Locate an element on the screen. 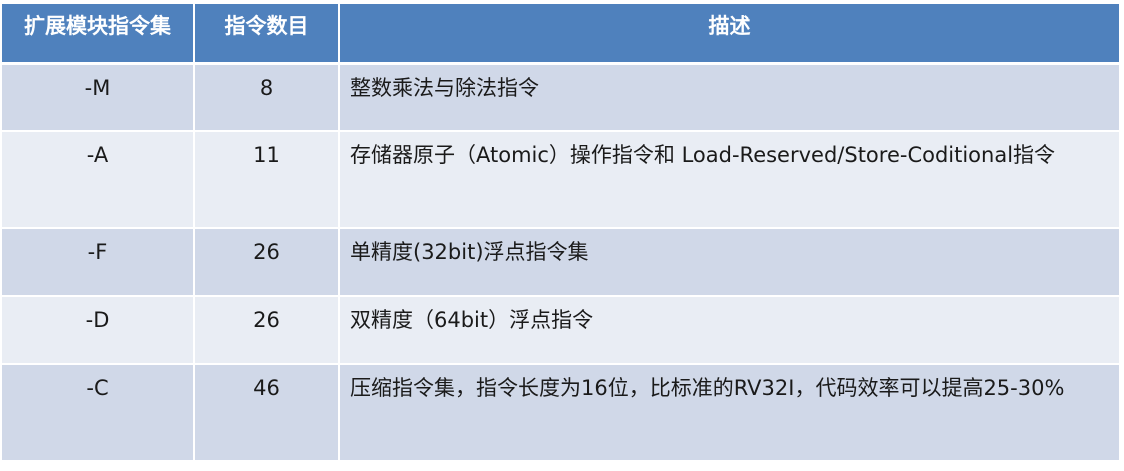 Image resolution: width=1124 pixels, height=471 pixels. table-row: -D 26 双精度（64bit）浮点指令 is located at coordinates (560, 330).